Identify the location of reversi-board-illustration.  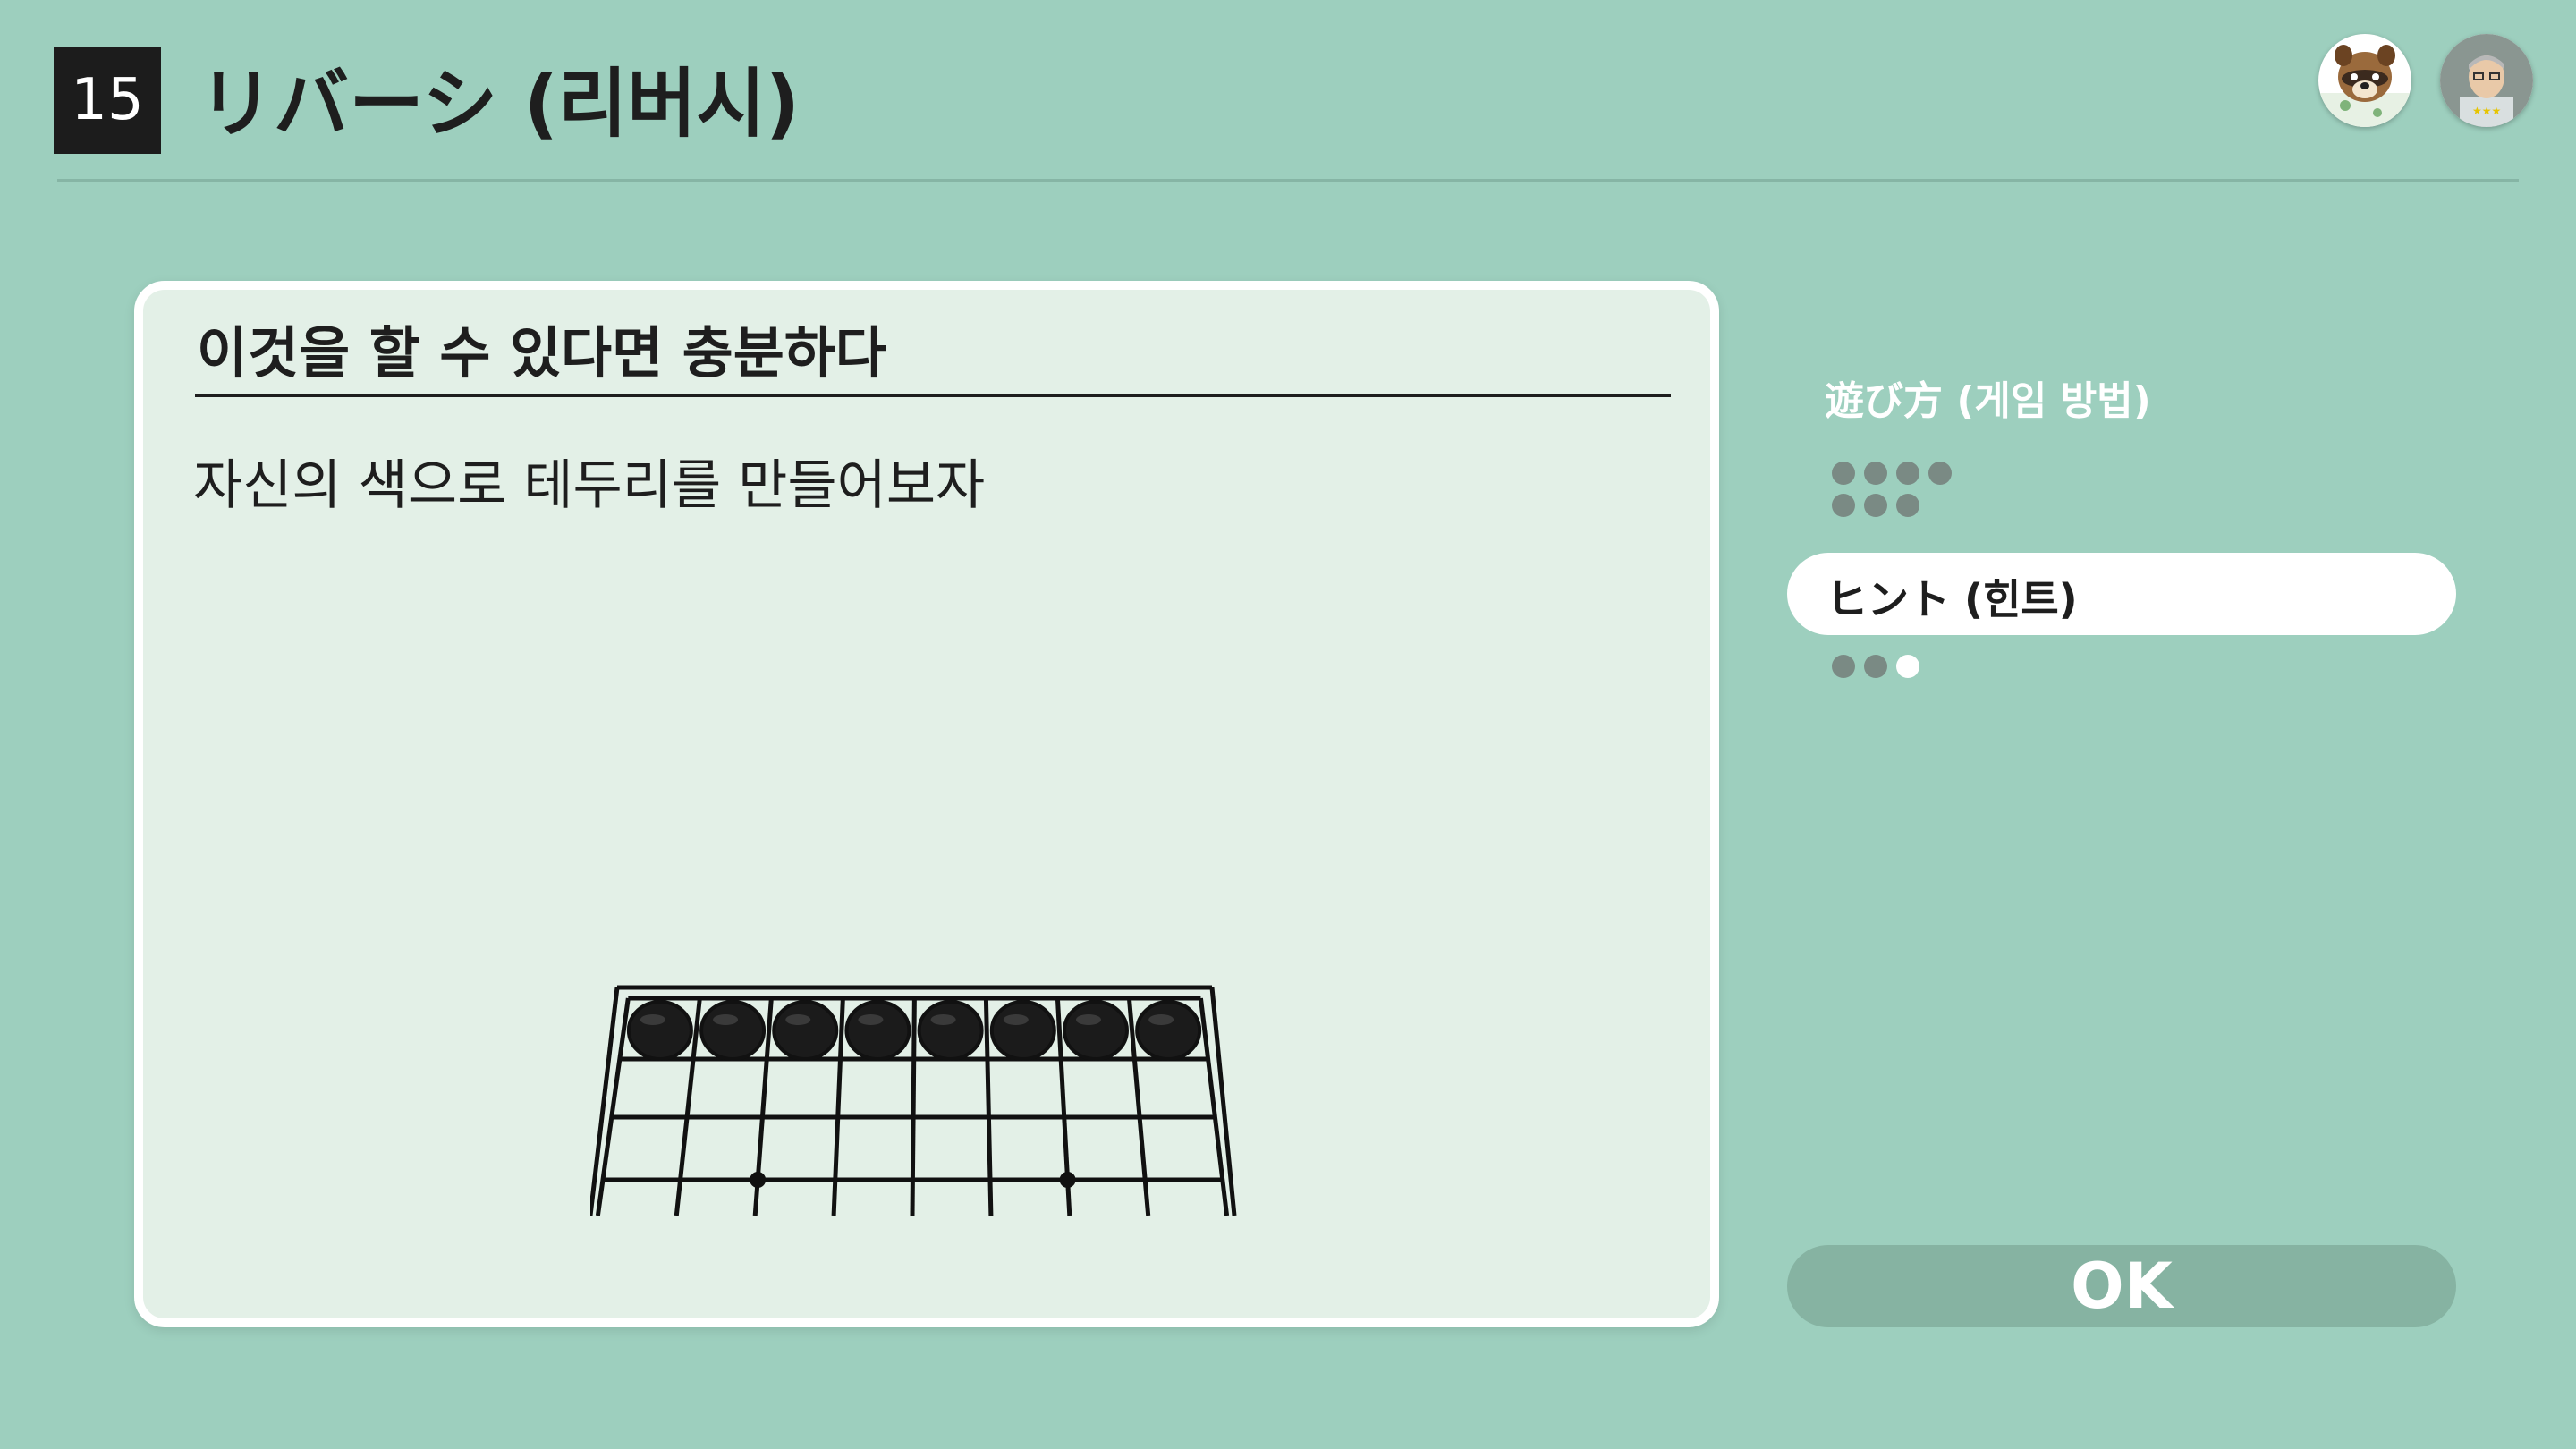
(913, 1100).